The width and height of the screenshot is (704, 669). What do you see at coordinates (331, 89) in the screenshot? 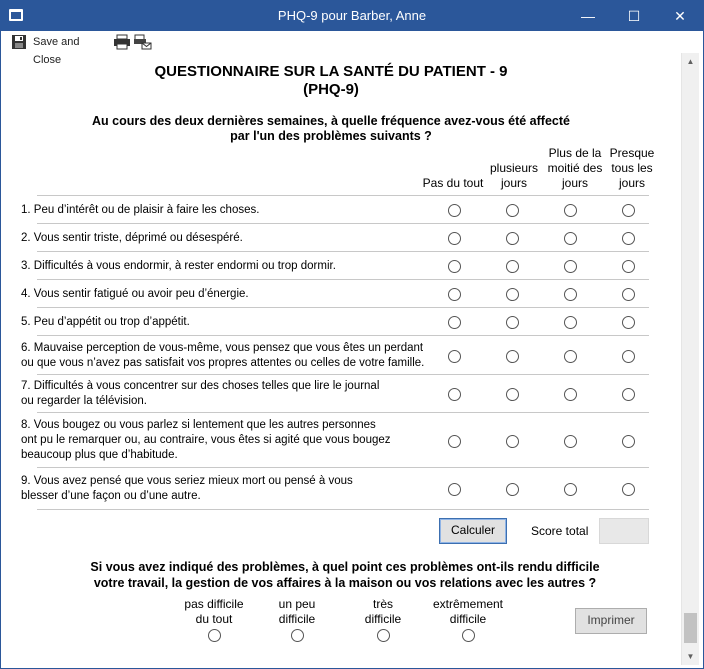
I see `form-subtitle: (PHQ-9)` at bounding box center [331, 89].